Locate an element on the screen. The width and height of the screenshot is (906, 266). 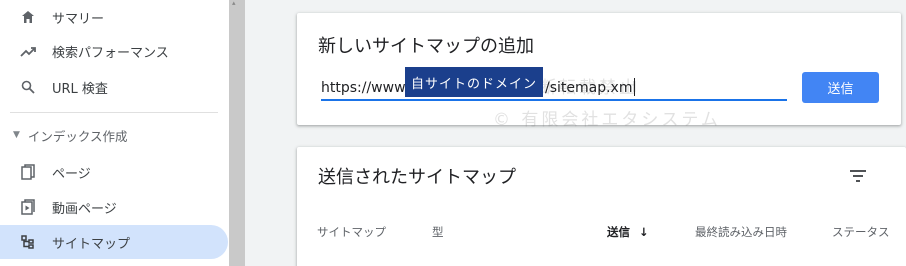
text-cursor is located at coordinates (634, 87).